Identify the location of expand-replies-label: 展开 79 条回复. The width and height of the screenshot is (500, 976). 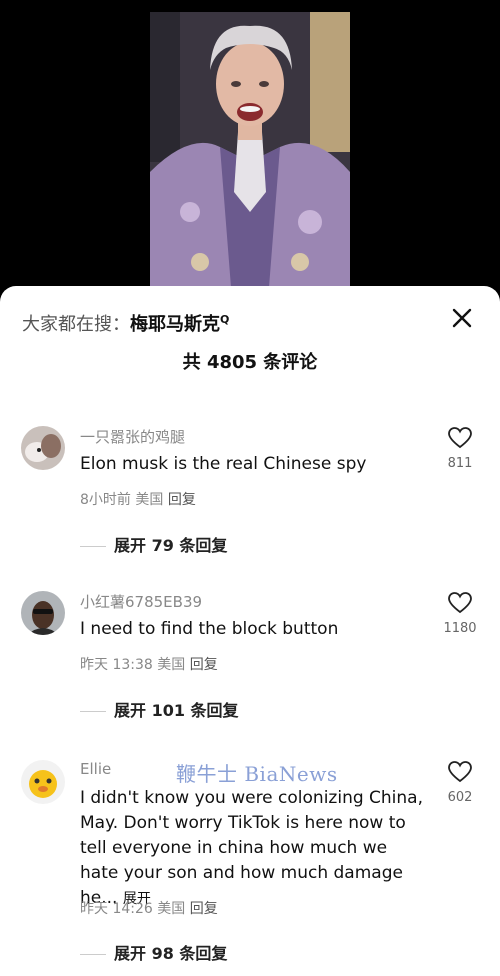
(171, 545).